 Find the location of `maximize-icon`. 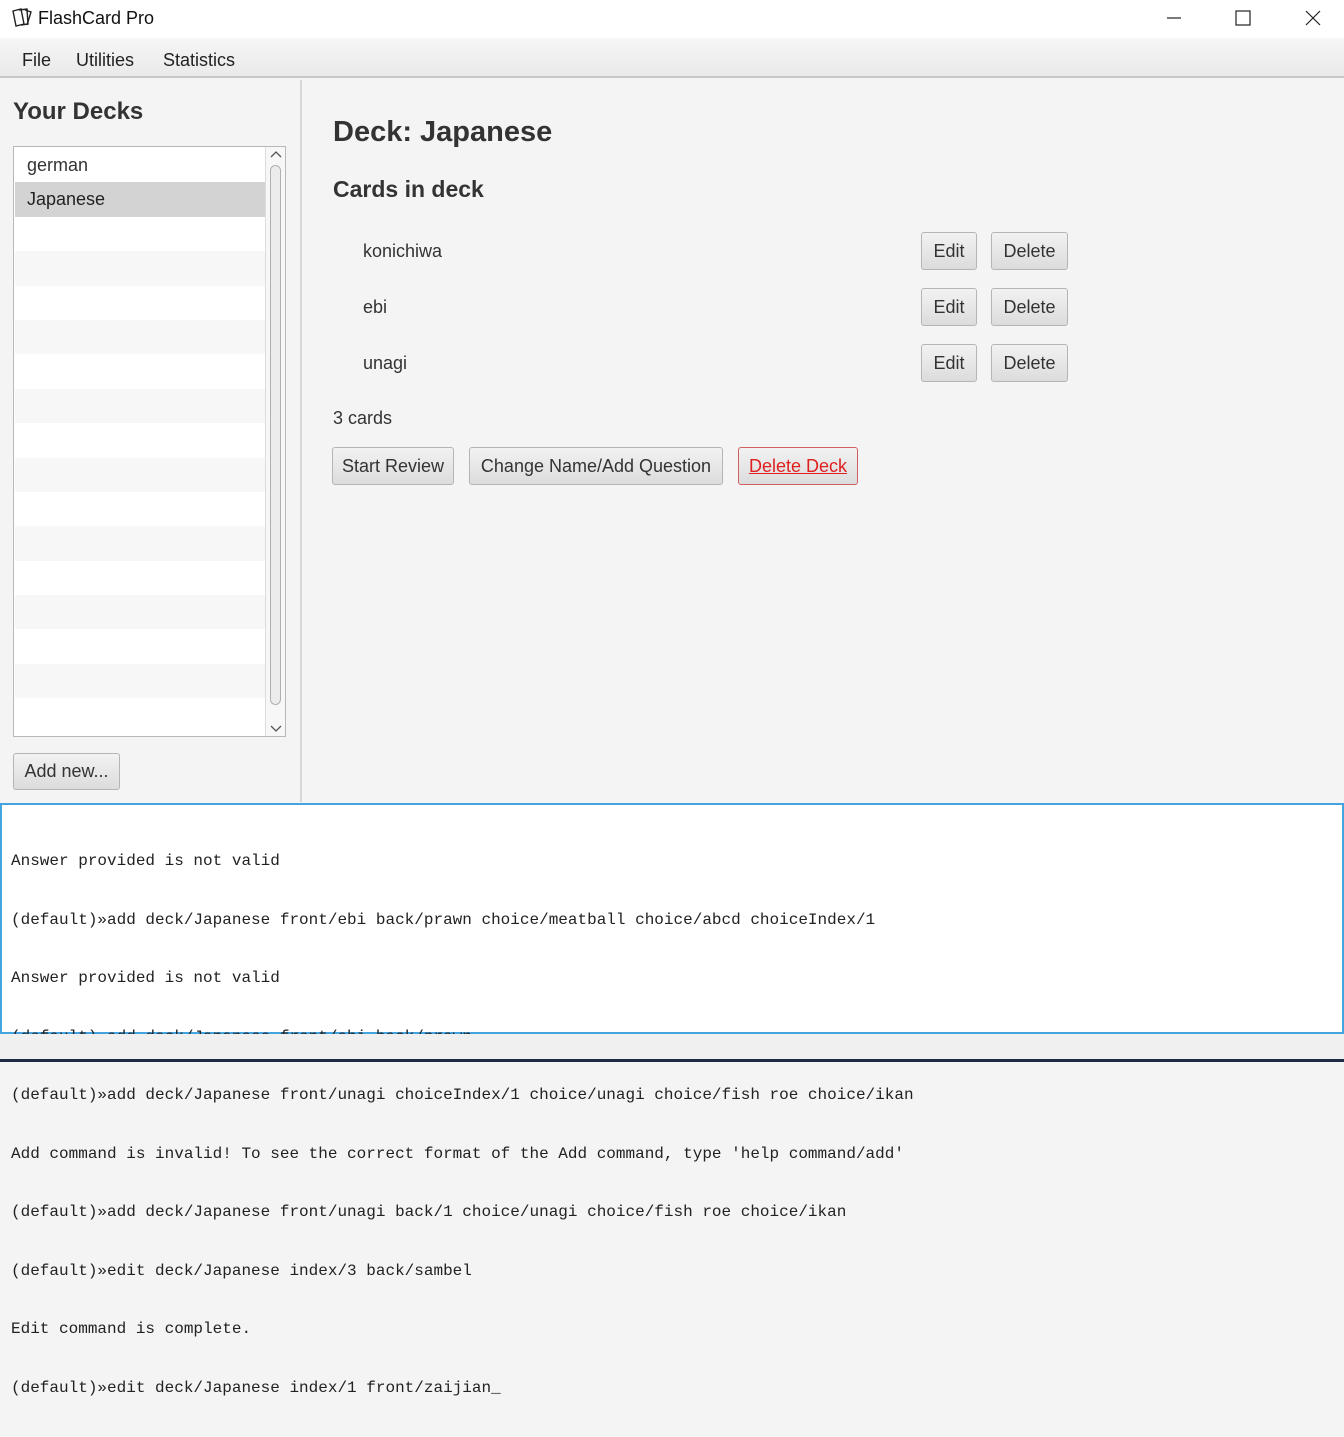

maximize-icon is located at coordinates (1243, 18).